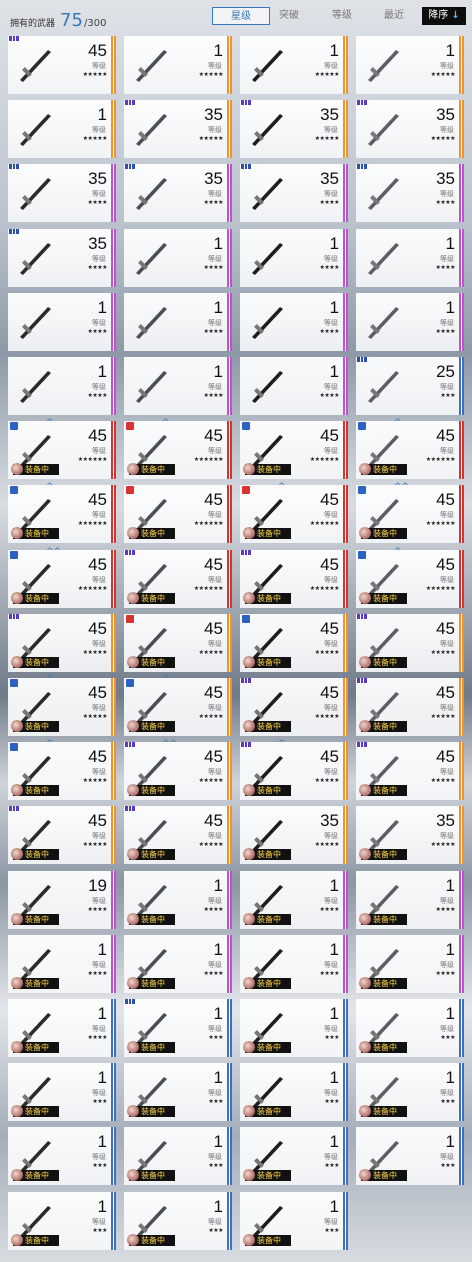  Describe the element at coordinates (62, 65) in the screenshot. I see `weapon-card: 45 等级 ★★★★★` at that location.